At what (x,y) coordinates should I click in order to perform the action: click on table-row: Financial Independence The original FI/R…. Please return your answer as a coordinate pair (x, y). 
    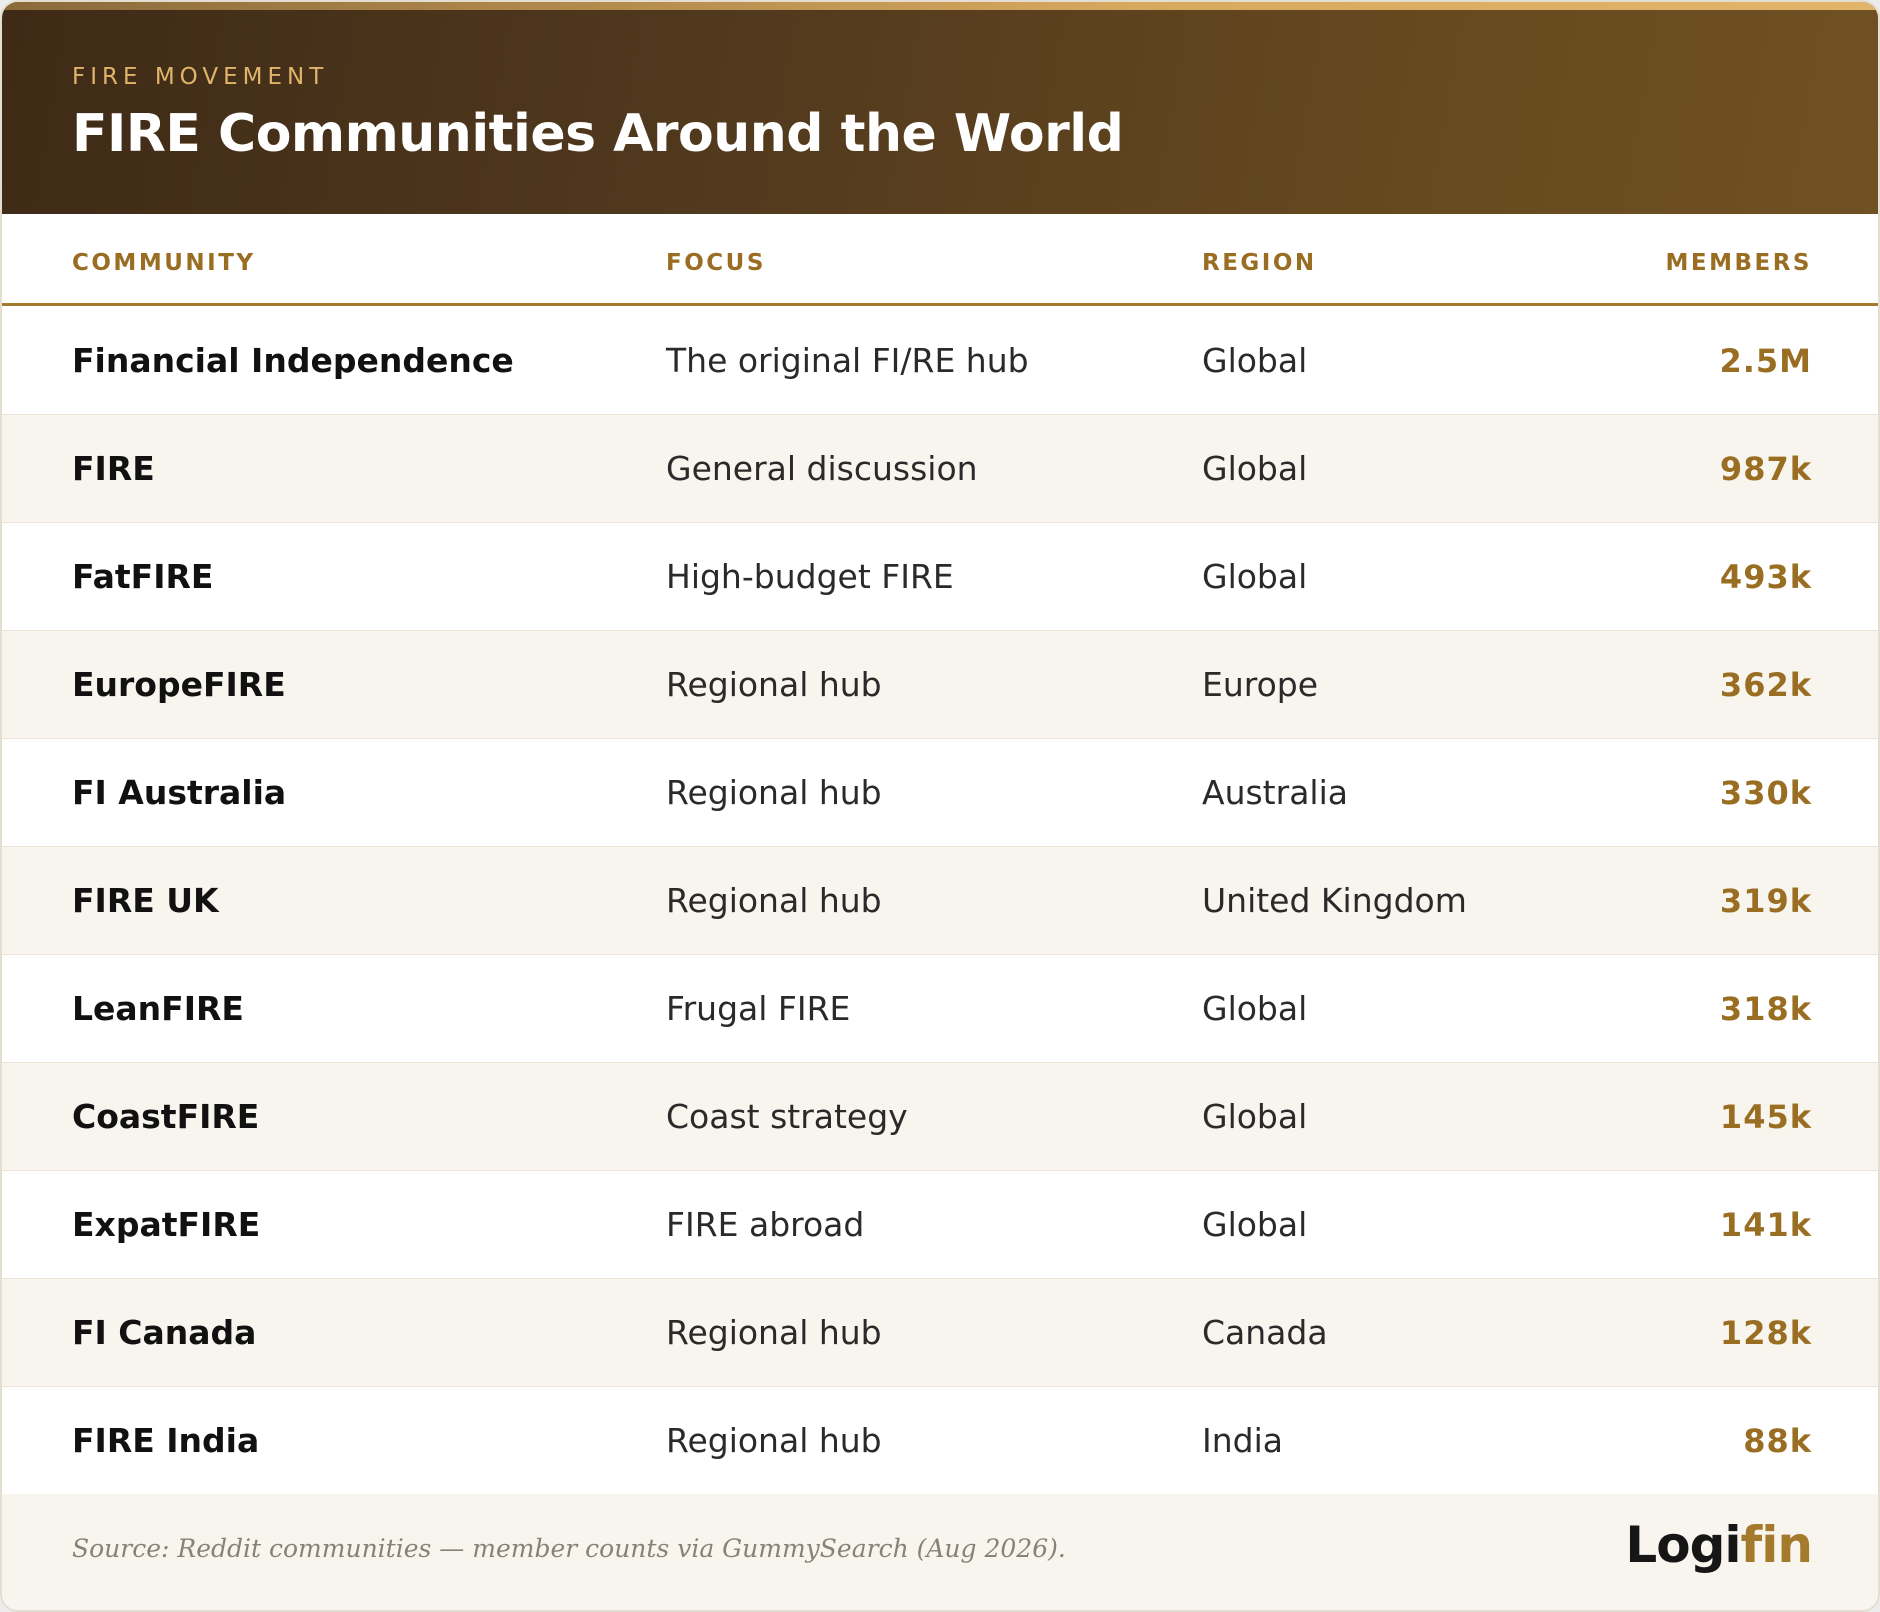
    Looking at the image, I should click on (940, 361).